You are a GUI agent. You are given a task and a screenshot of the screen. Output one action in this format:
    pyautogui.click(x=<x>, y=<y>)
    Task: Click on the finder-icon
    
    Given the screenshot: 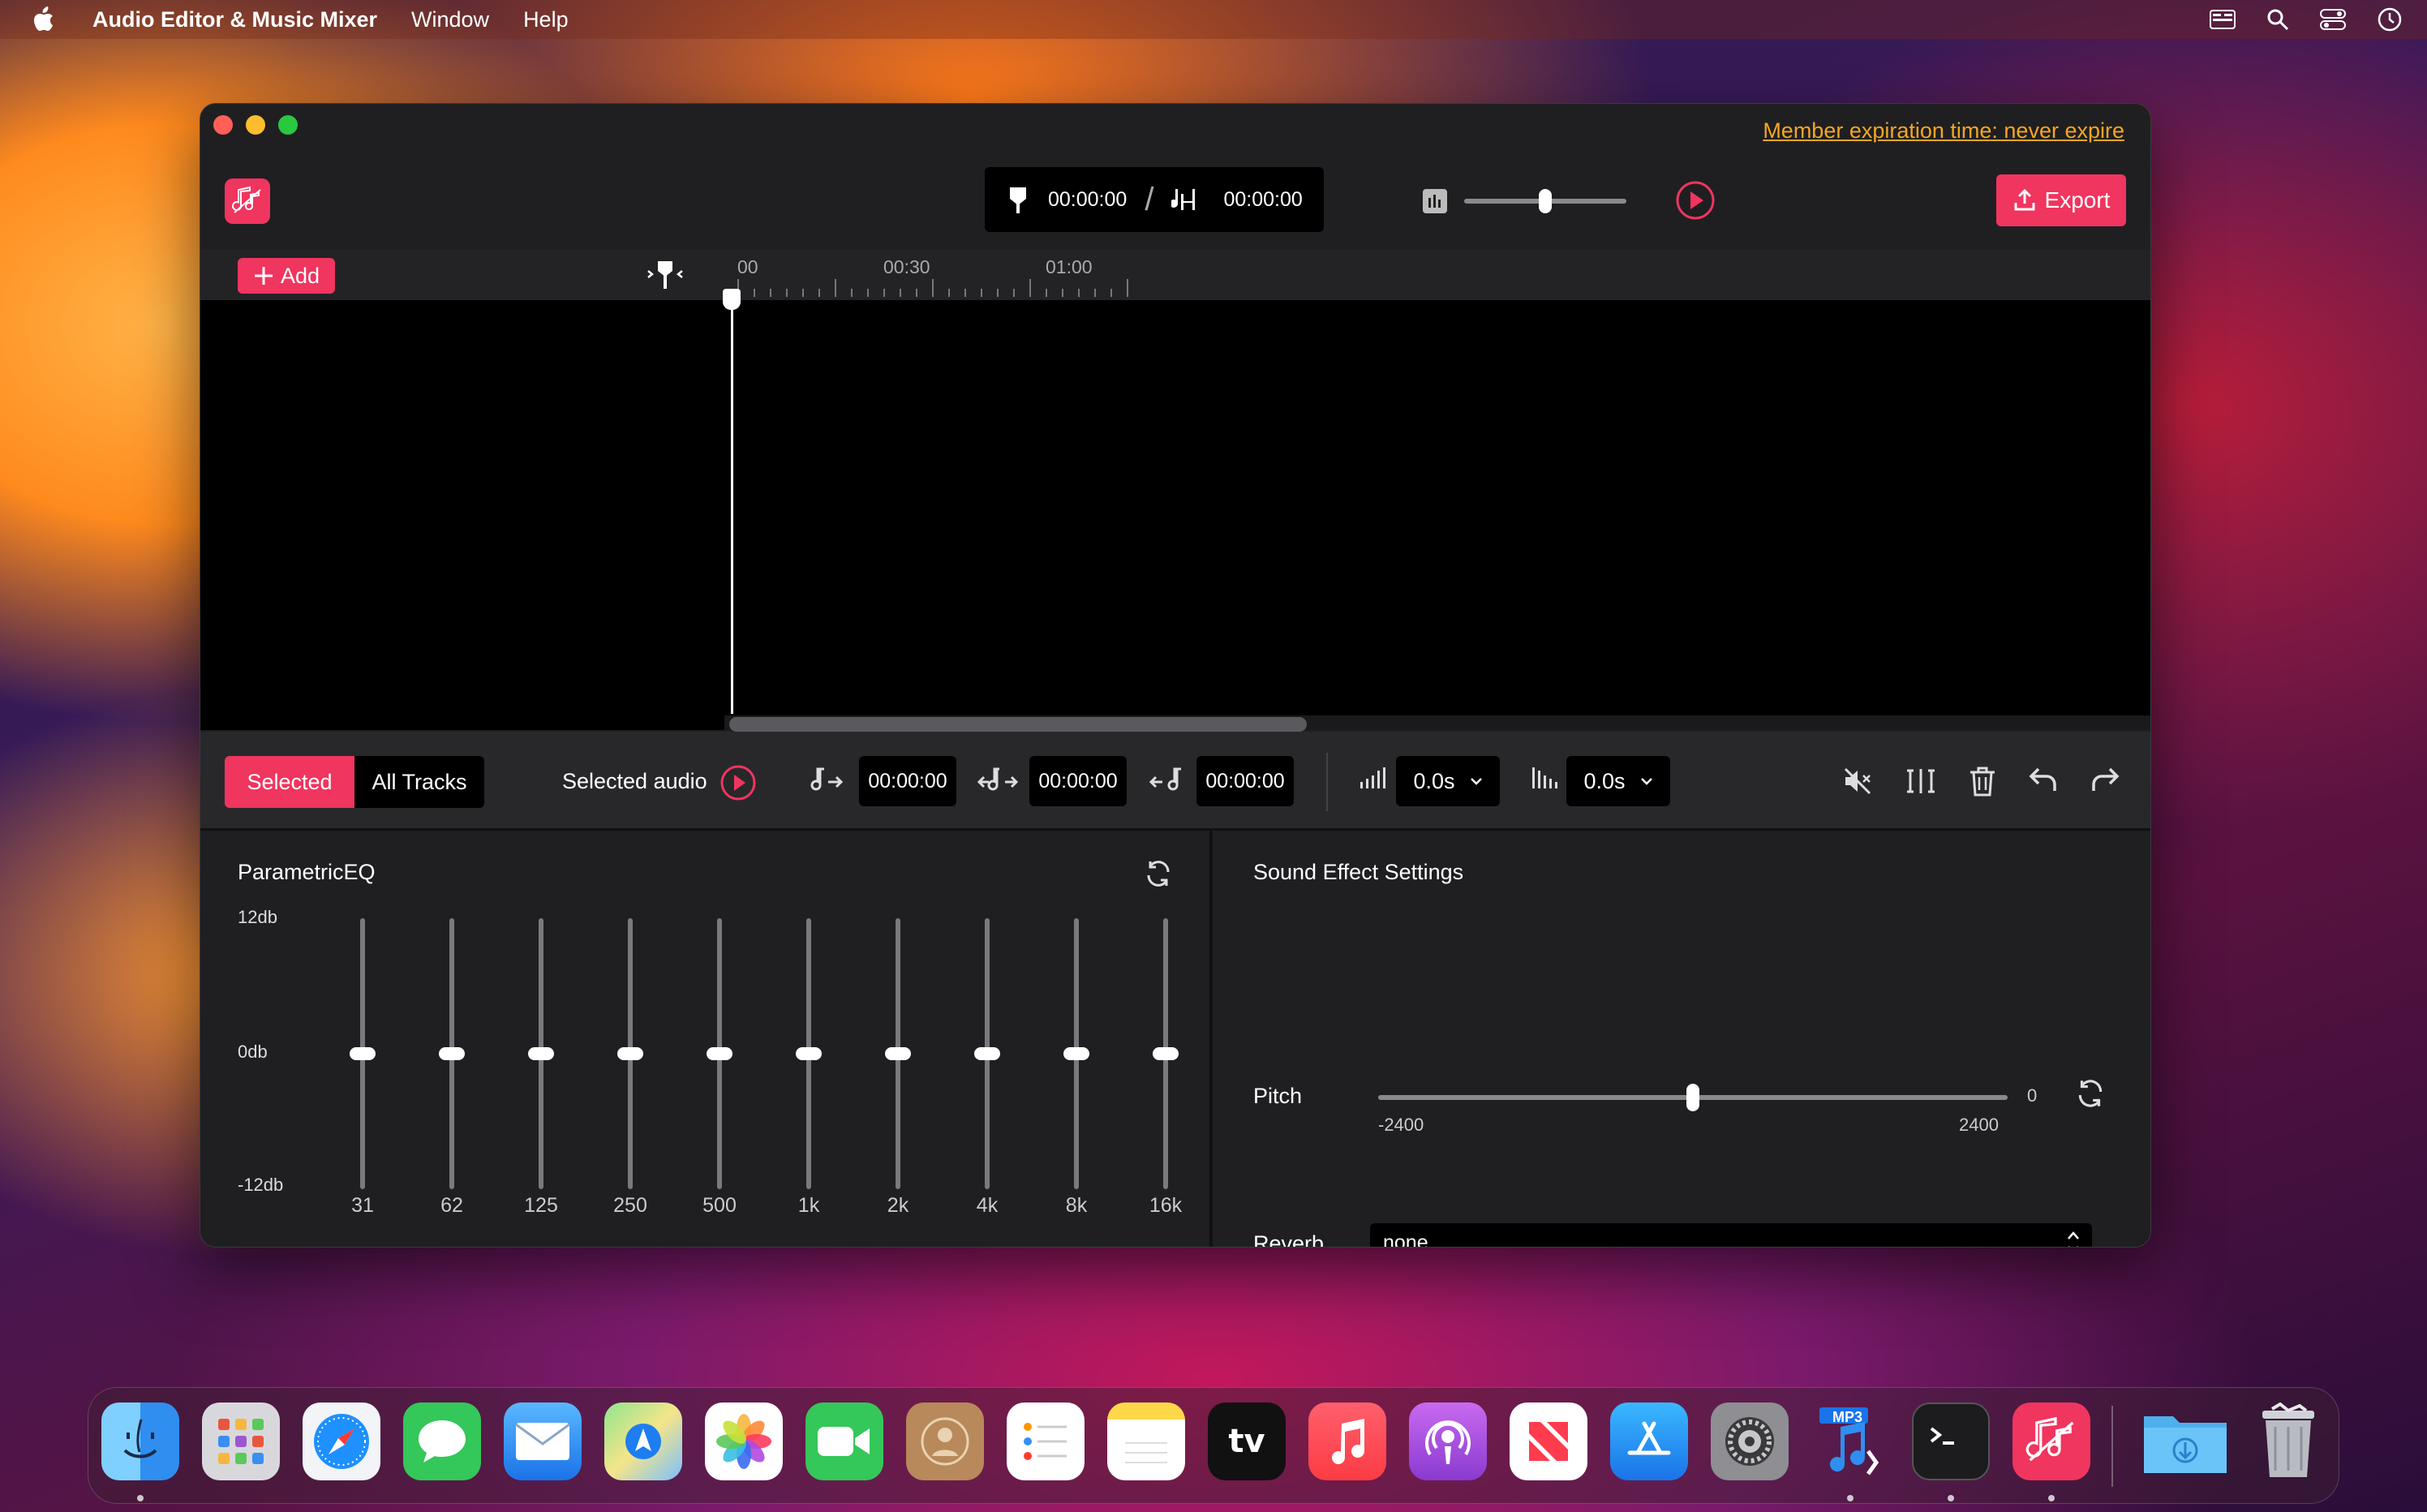 What is the action you would take?
    pyautogui.click(x=140, y=1441)
    